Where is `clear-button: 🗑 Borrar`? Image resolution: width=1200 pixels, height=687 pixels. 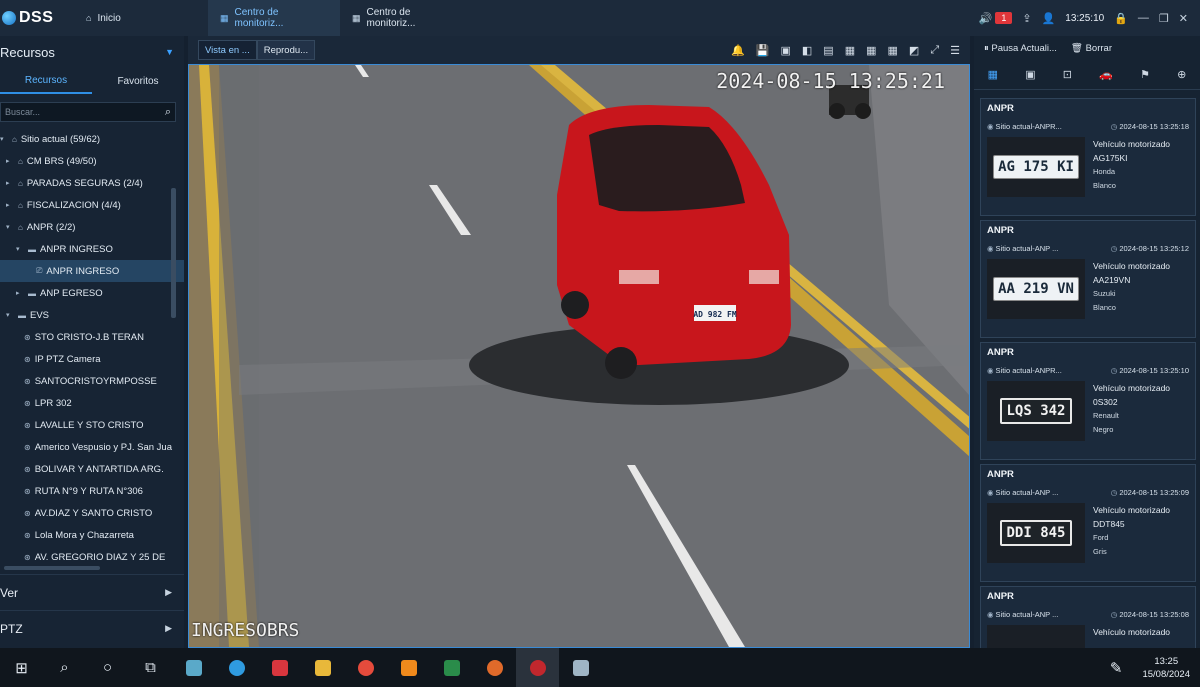 clear-button: 🗑 Borrar is located at coordinates (1091, 48).